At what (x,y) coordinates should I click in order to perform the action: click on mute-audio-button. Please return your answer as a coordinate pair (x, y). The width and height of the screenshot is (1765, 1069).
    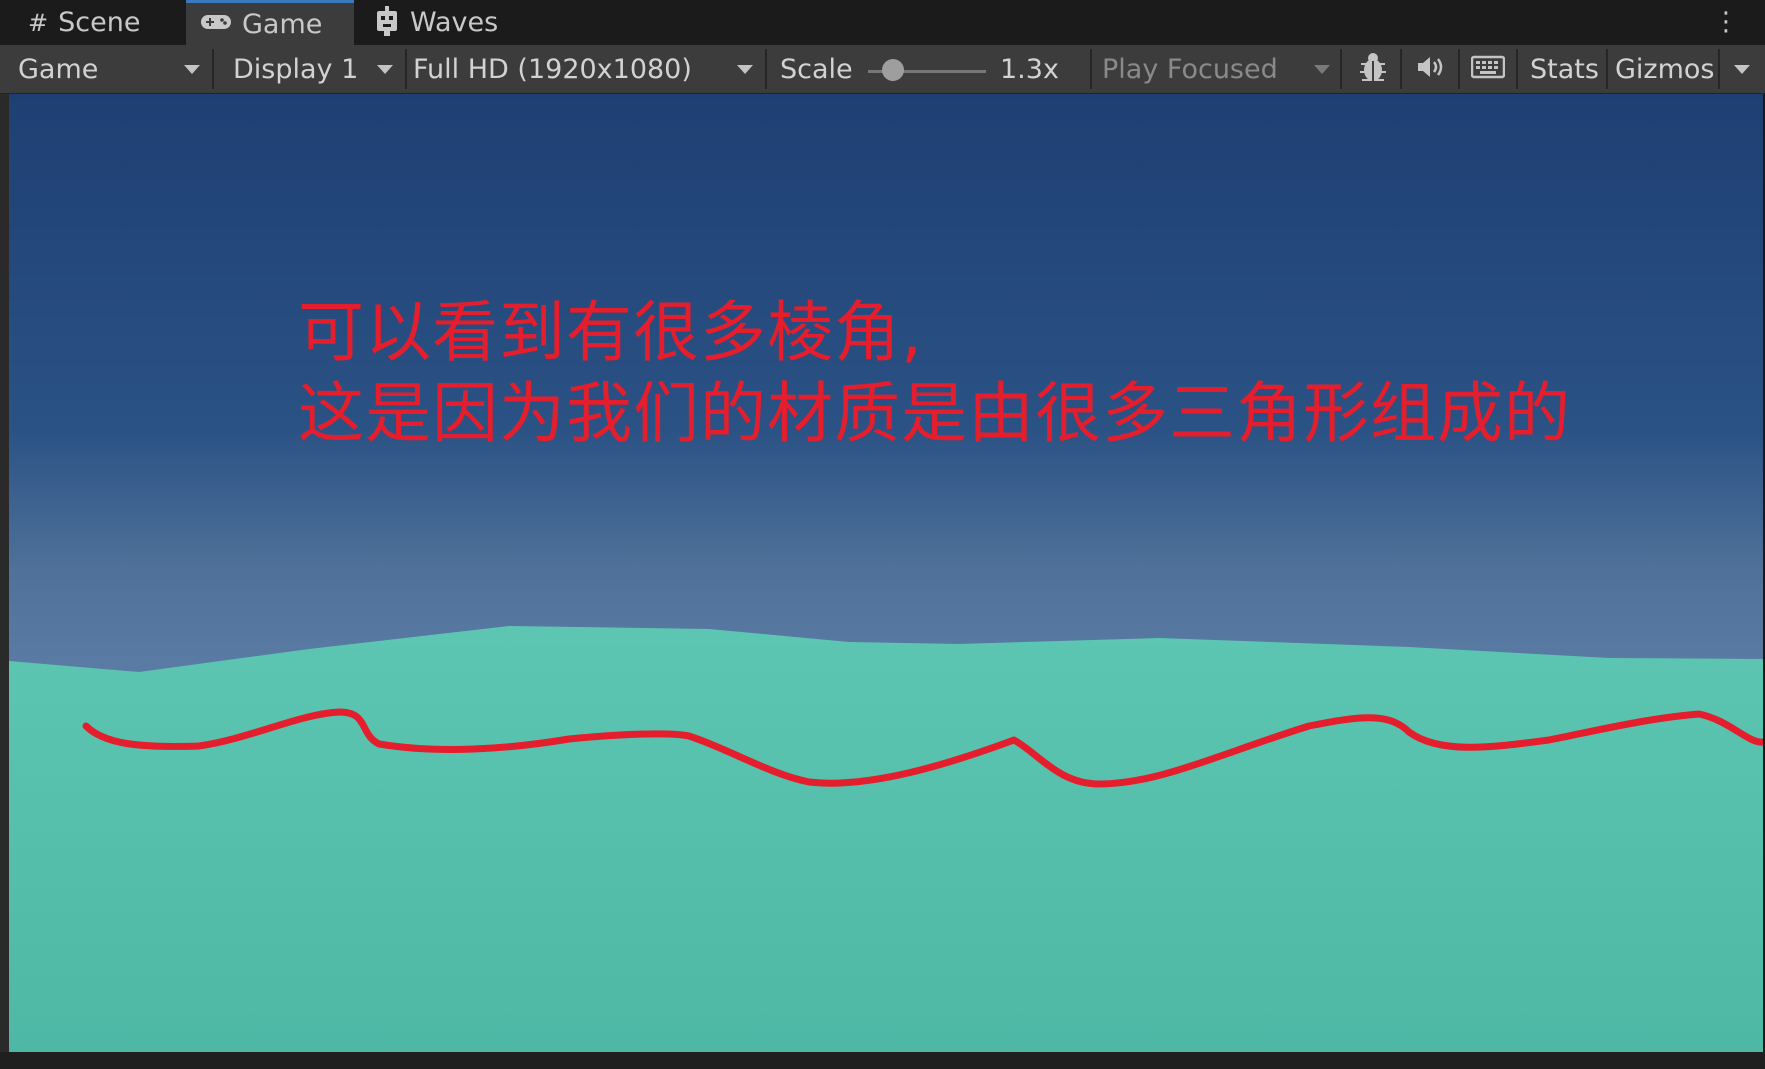
    Looking at the image, I should click on (1431, 69).